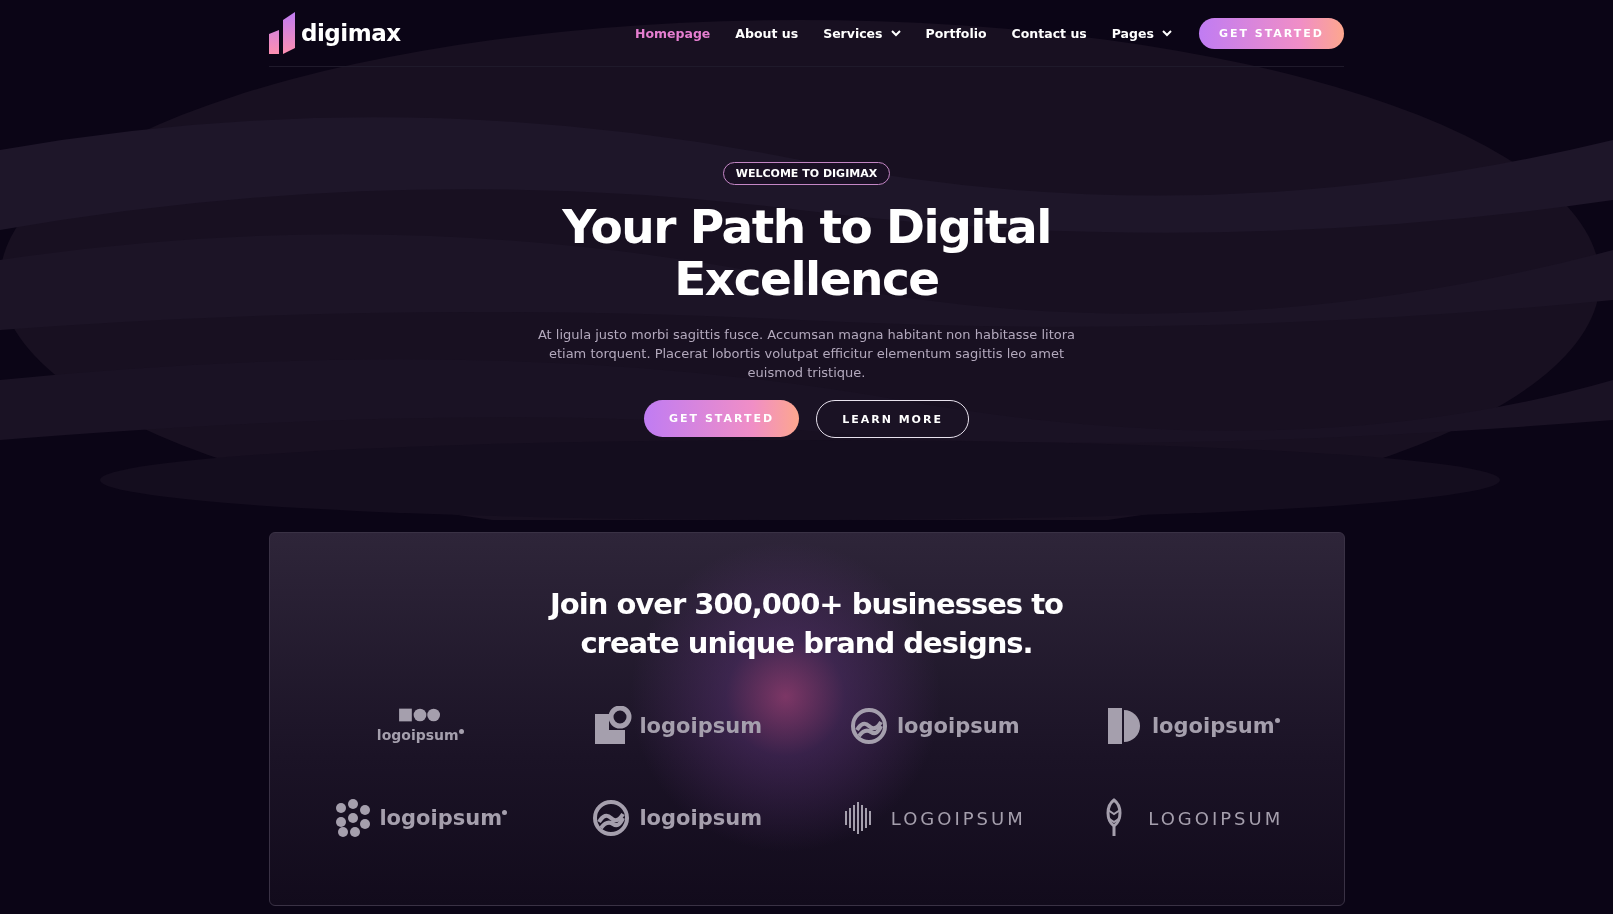  Describe the element at coordinates (805, 624) in the screenshot. I see `clients-heading: Join over 300,000+ businesses to create unique brand designs.` at that location.